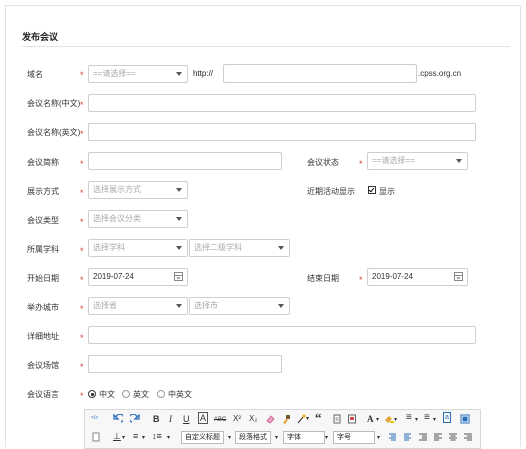  Describe the element at coordinates (202, 437) in the screenshot. I see `custom-title-select: 自定义标题` at that location.